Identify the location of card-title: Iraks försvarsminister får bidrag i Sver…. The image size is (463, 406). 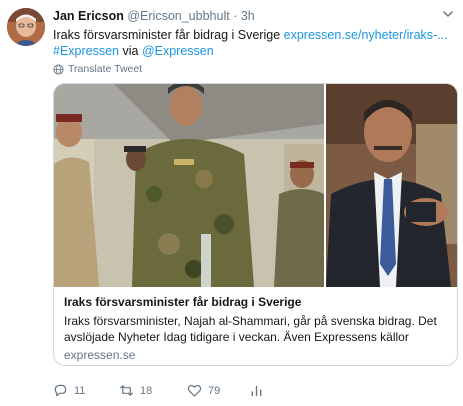
(259, 302).